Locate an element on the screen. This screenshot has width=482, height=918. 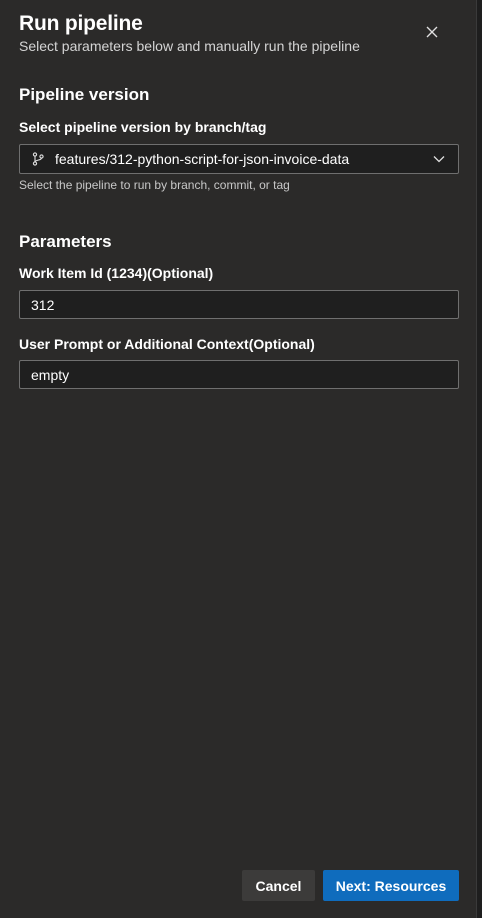
prompt-input is located at coordinates (239, 374).